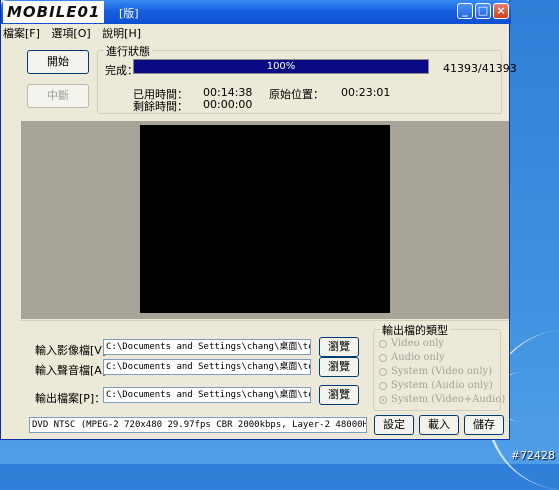 Image resolution: width=559 pixels, height=490 pixels. Describe the element at coordinates (21, 33) in the screenshot. I see `menu-file: 檔案[F]` at that location.